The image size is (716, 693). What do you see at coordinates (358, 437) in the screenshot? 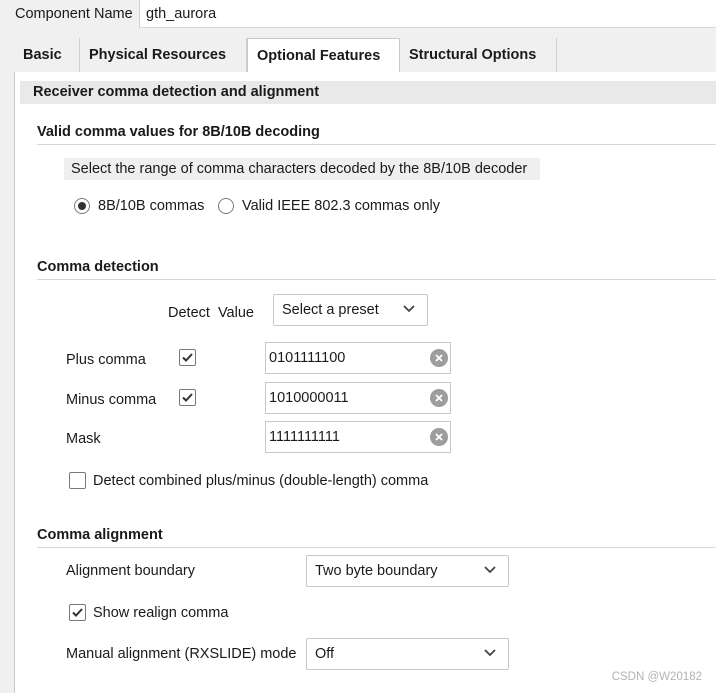
I see `mask-input: 1111111111` at bounding box center [358, 437].